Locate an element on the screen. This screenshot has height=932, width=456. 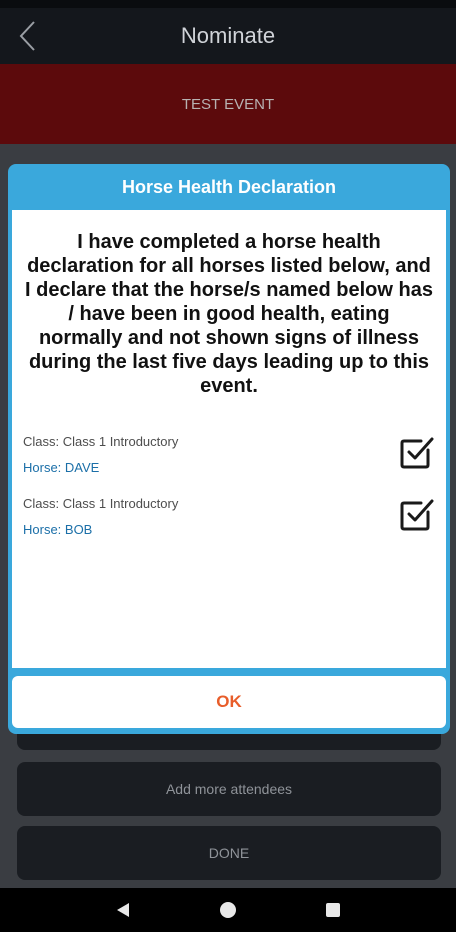
event-banner: TEST EVENT is located at coordinates (228, 104).